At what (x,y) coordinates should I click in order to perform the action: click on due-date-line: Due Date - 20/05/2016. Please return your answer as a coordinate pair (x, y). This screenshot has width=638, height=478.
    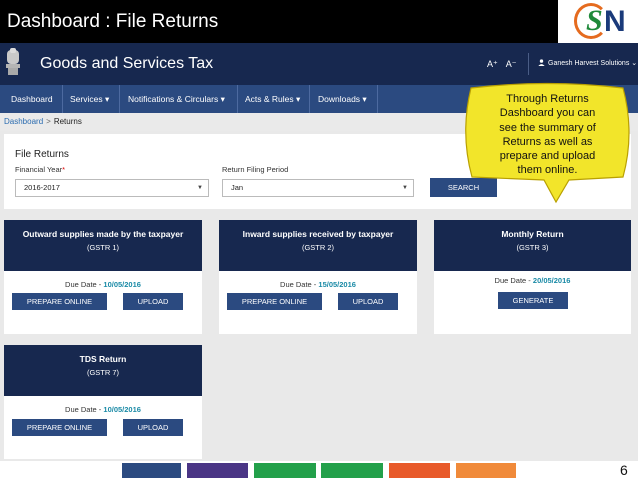
    Looking at the image, I should click on (532, 280).